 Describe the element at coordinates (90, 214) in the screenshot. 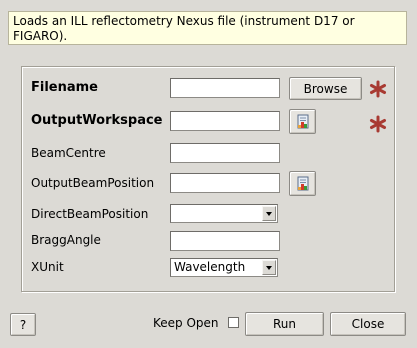

I see `direct-beam-position-label: DirectBeamPosition` at that location.